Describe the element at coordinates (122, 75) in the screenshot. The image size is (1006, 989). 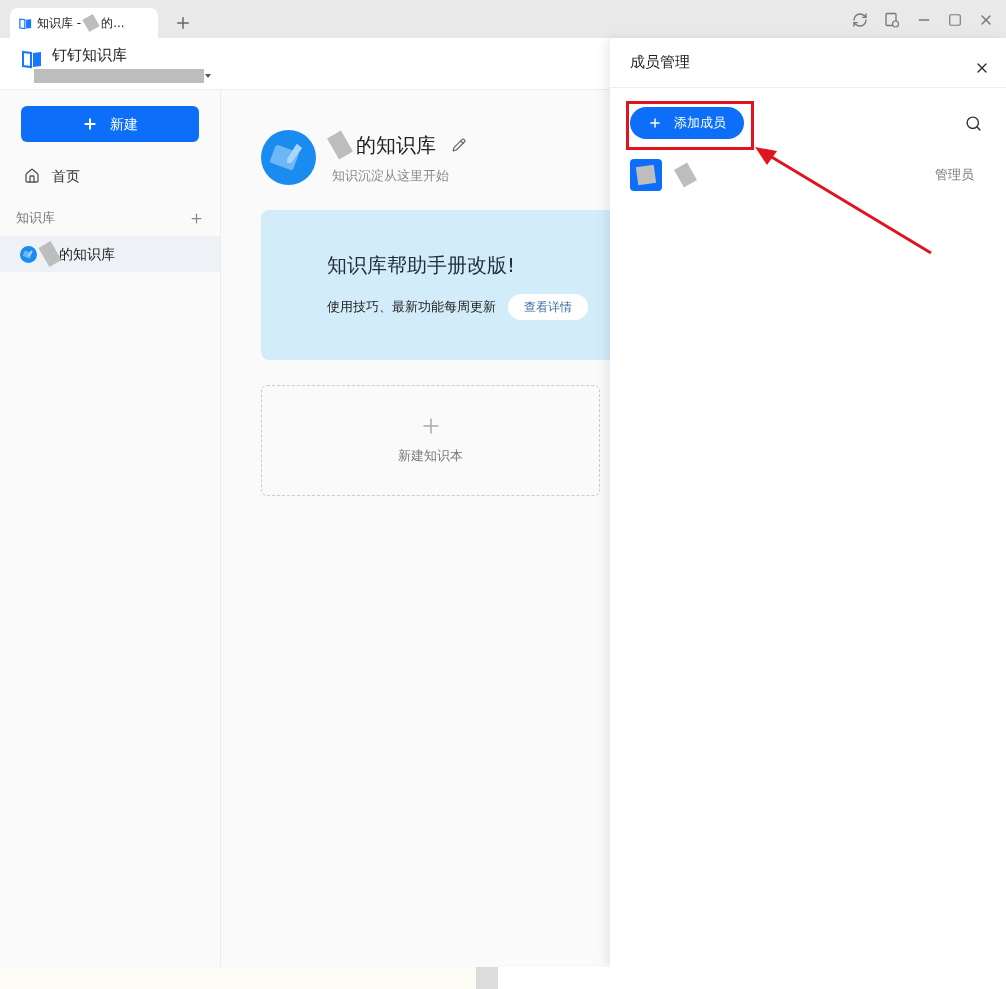
I see `workspace-dropdown` at that location.